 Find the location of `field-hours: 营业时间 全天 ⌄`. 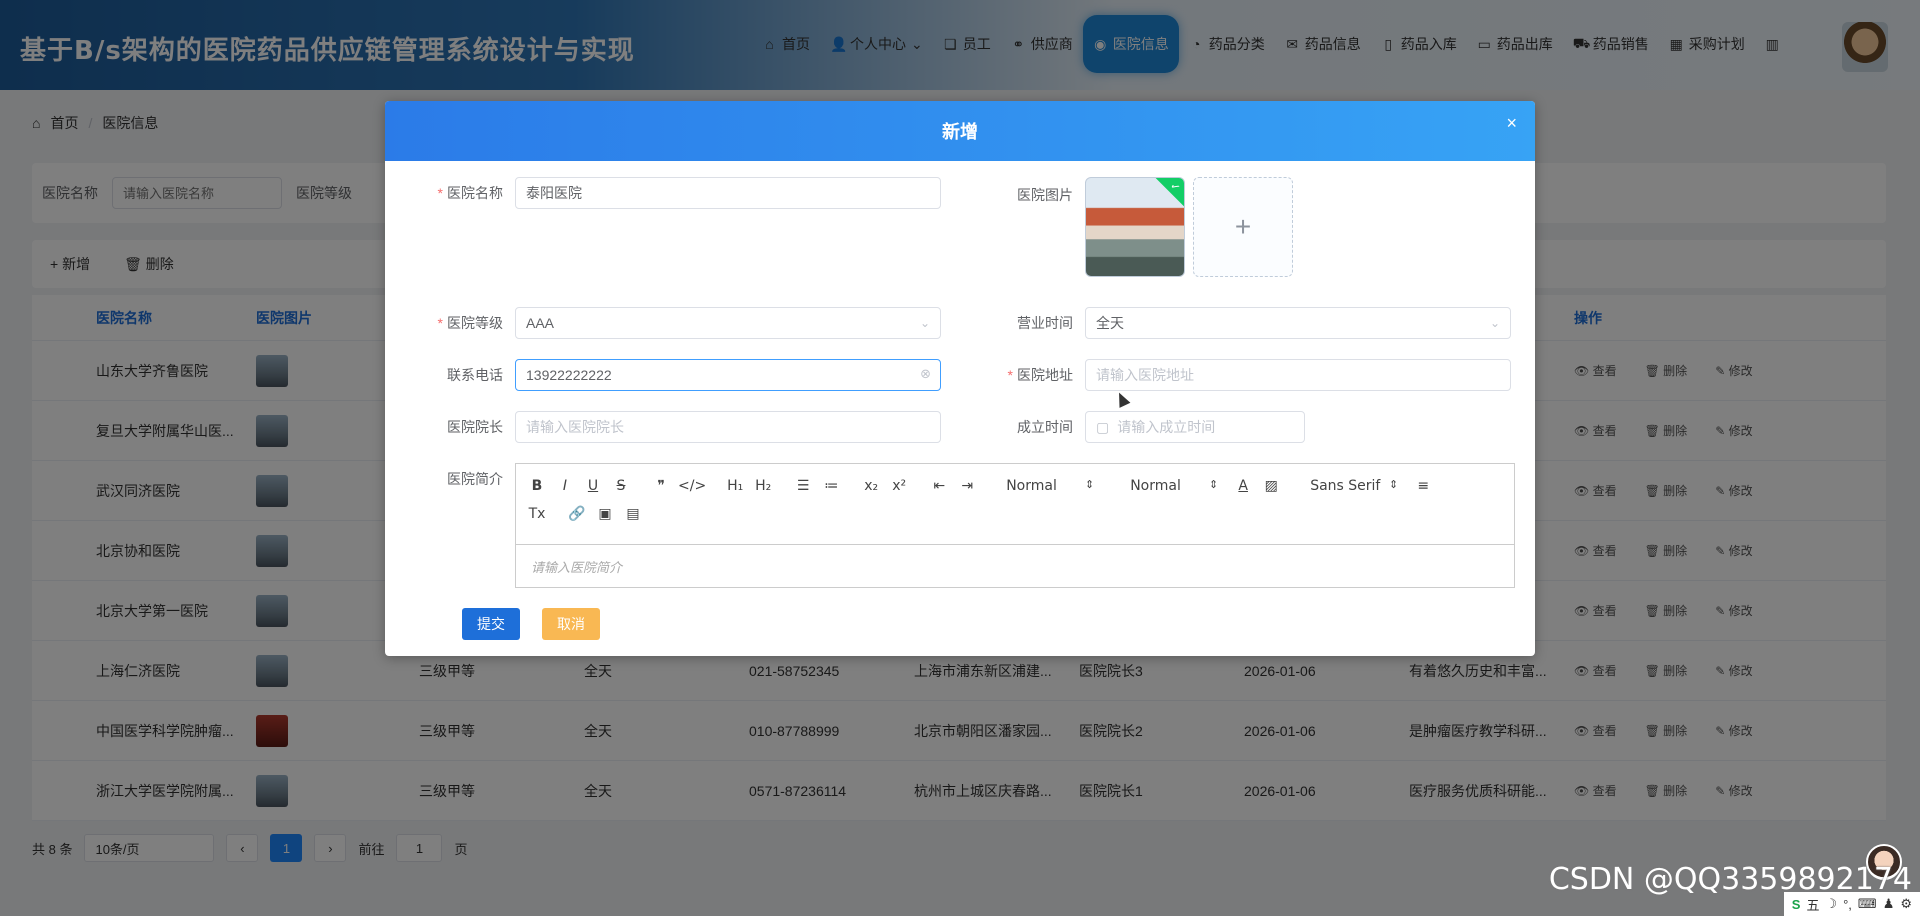

field-hours: 营业时间 全天 ⌄ is located at coordinates (1233, 323).